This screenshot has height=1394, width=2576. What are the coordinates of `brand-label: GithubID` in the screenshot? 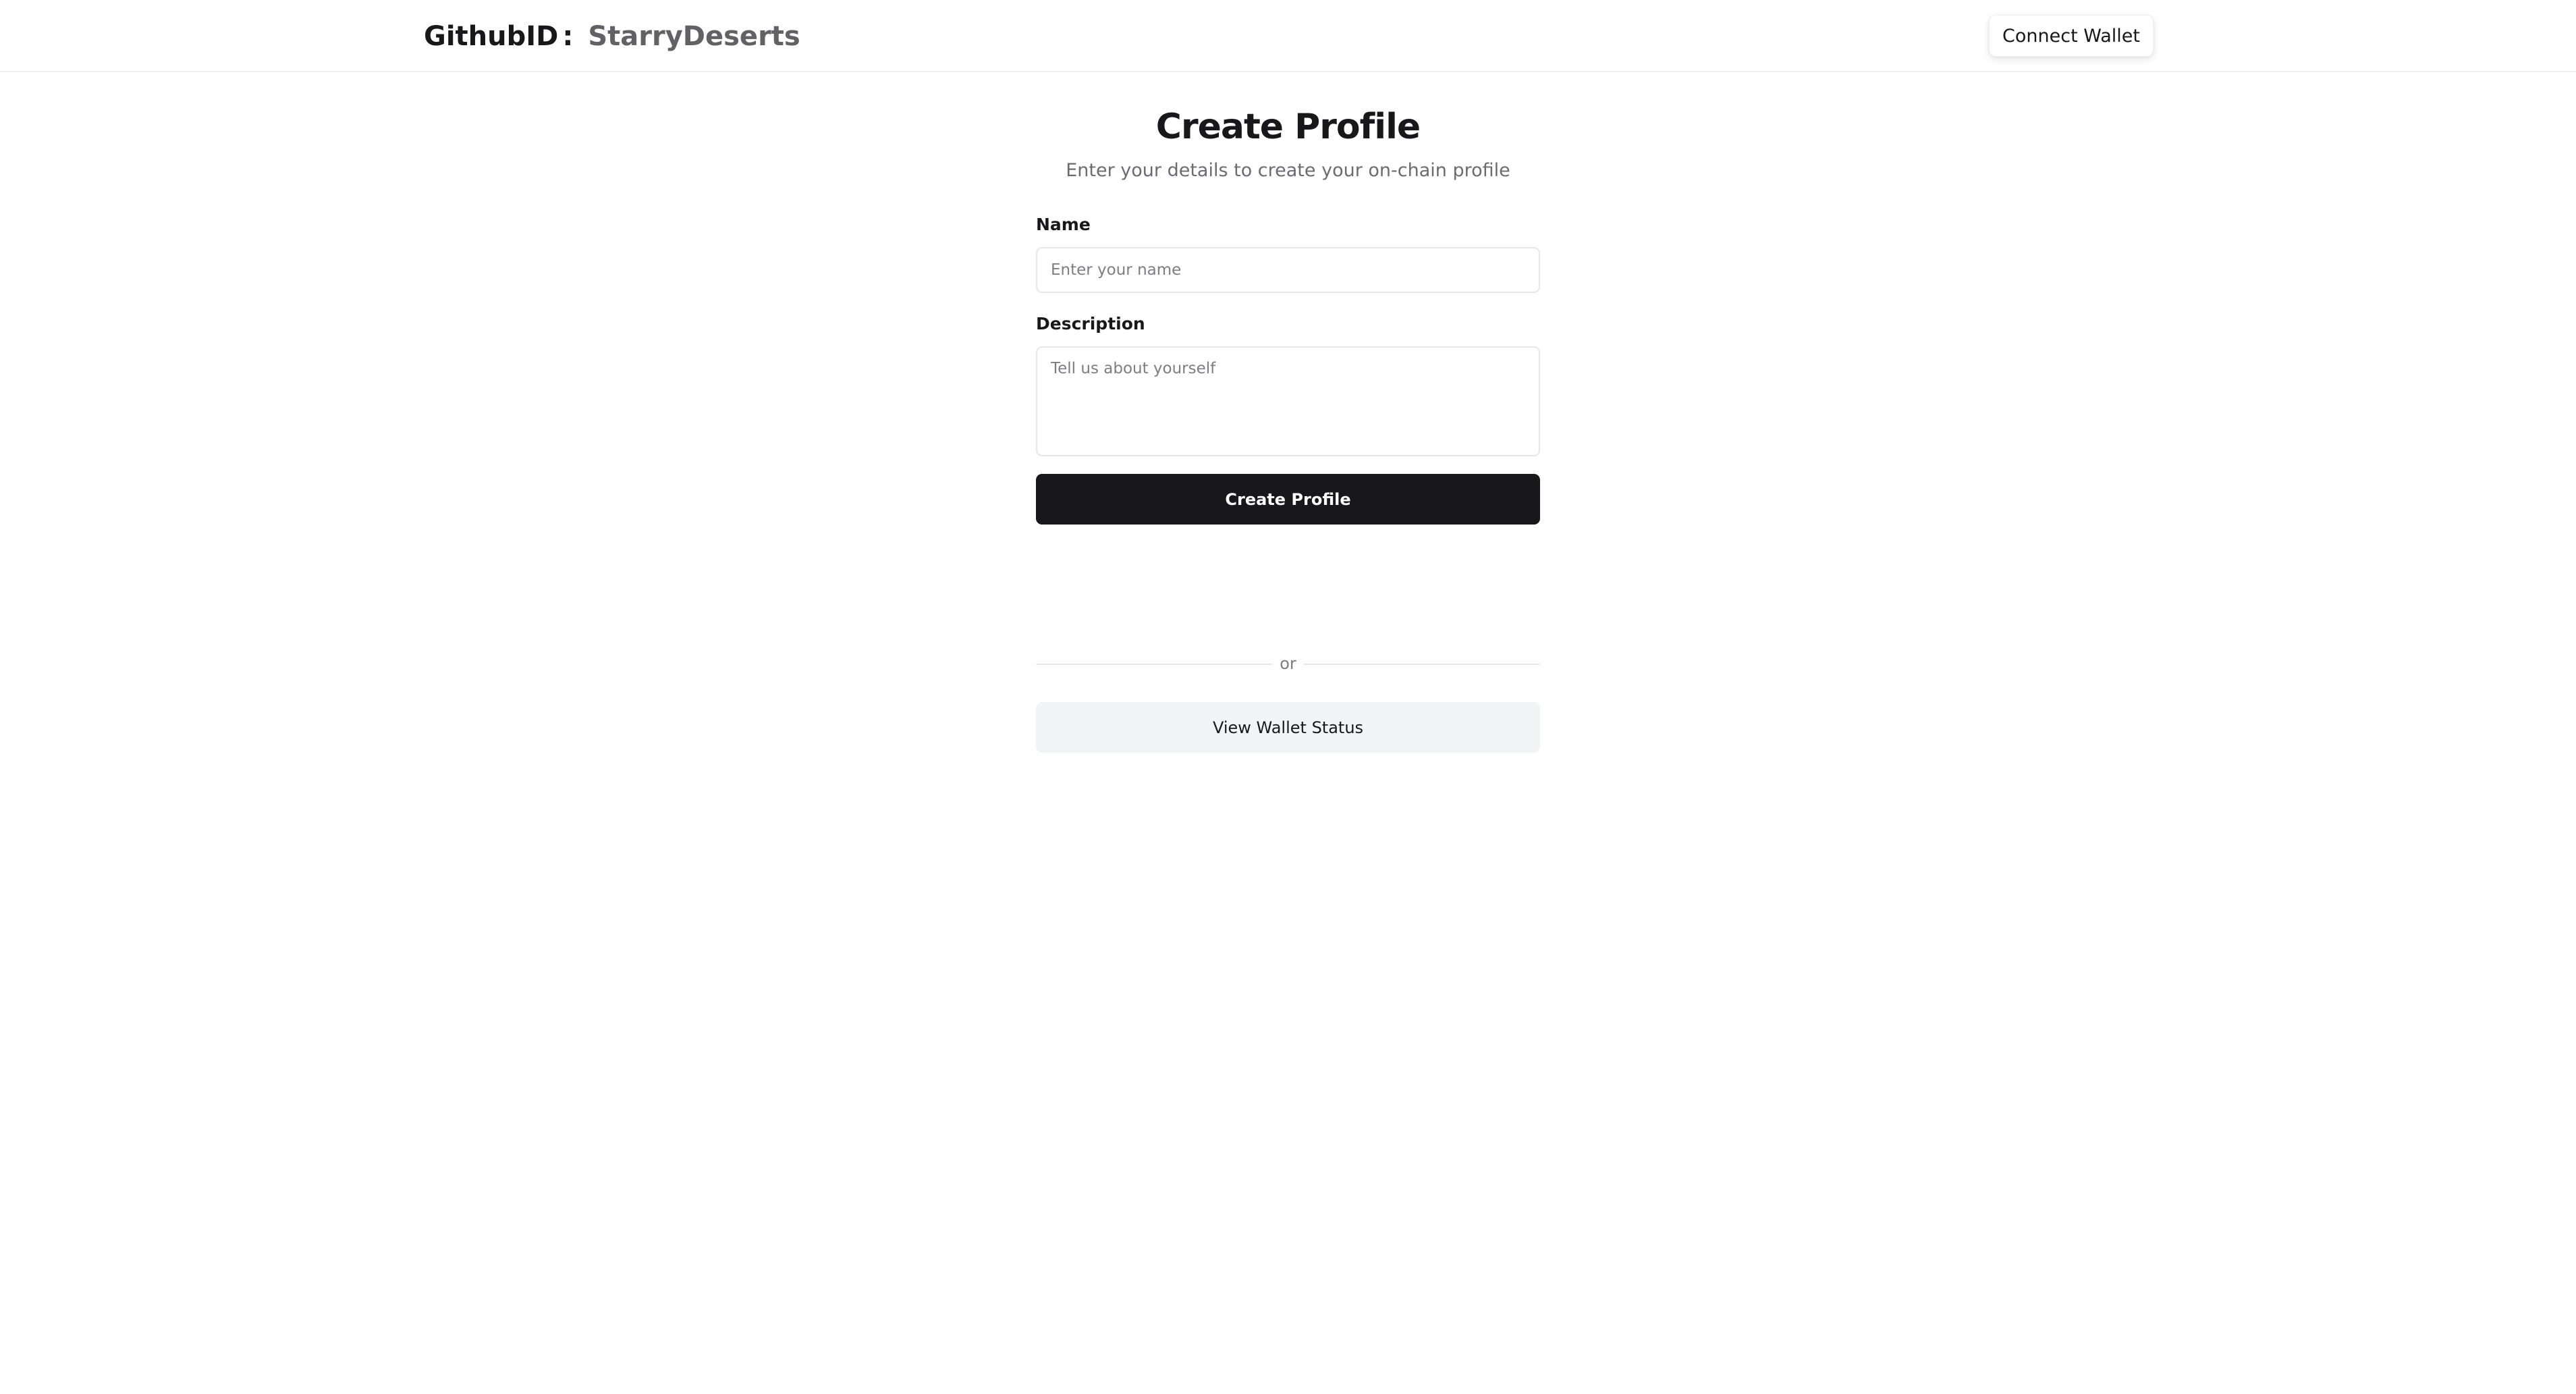 It's located at (491, 36).